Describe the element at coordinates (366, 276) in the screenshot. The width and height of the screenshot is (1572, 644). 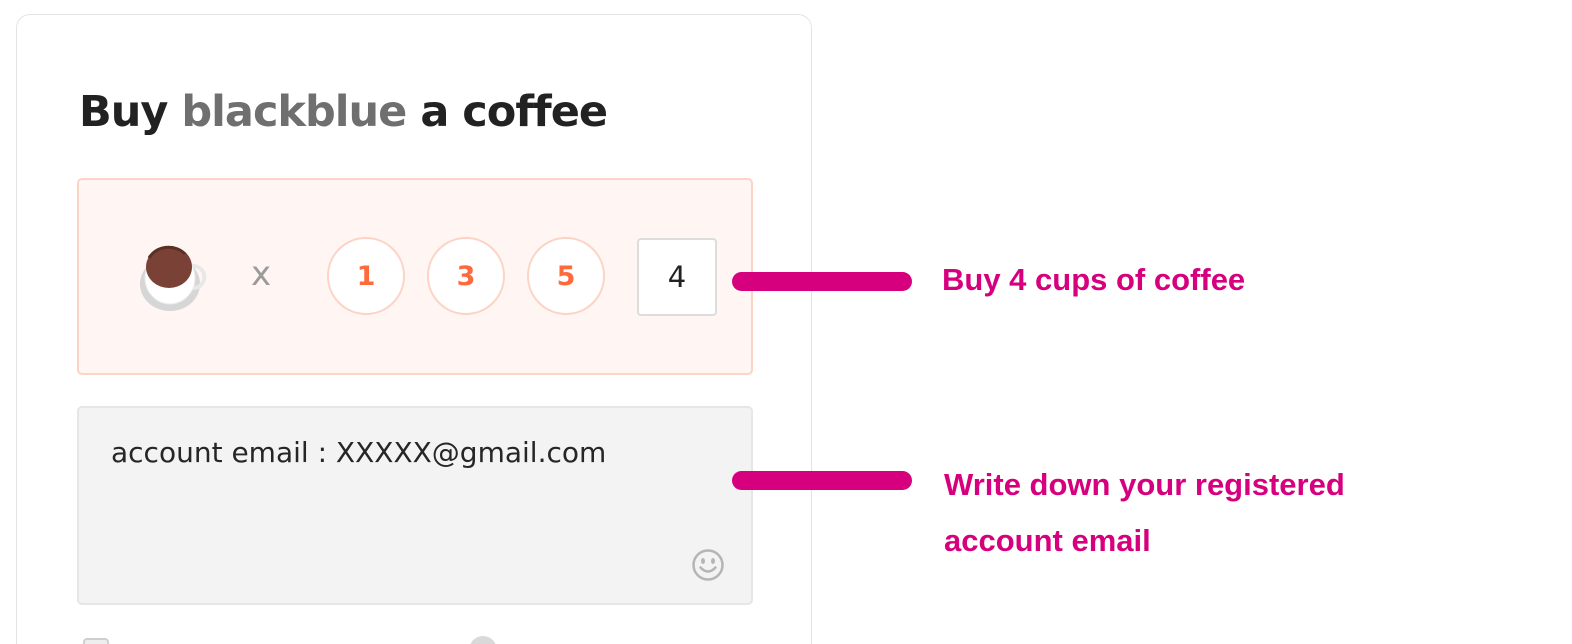
I see `quantity-1-button: 1` at that location.